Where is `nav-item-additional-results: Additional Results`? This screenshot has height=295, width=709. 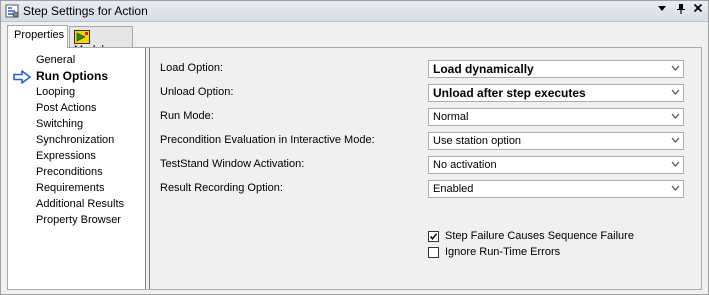
nav-item-additional-results: Additional Results is located at coordinates (80, 206).